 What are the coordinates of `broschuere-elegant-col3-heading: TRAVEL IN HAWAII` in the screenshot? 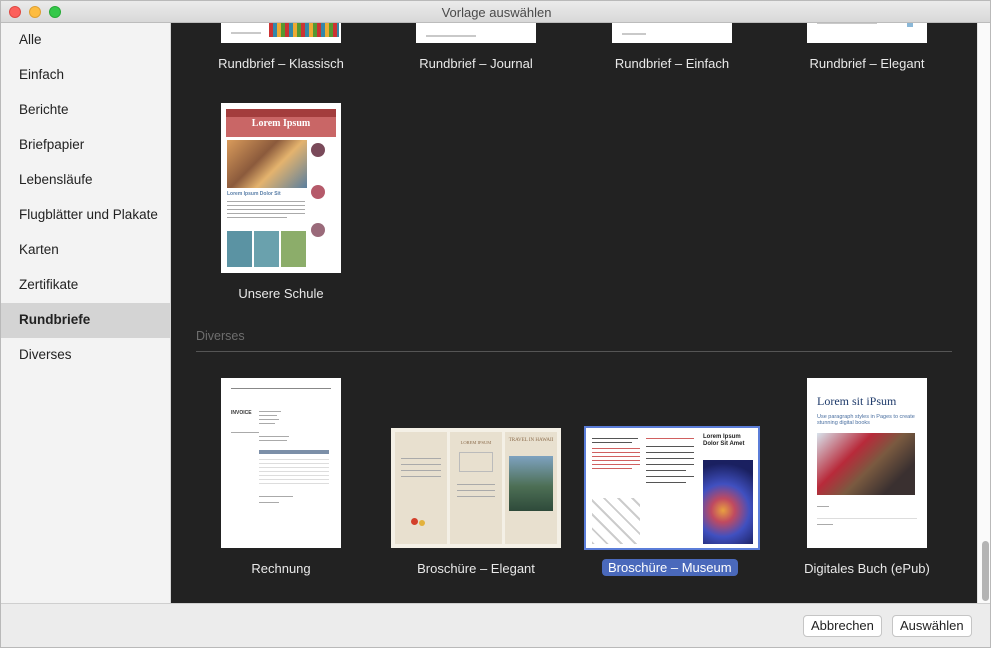 It's located at (531, 440).